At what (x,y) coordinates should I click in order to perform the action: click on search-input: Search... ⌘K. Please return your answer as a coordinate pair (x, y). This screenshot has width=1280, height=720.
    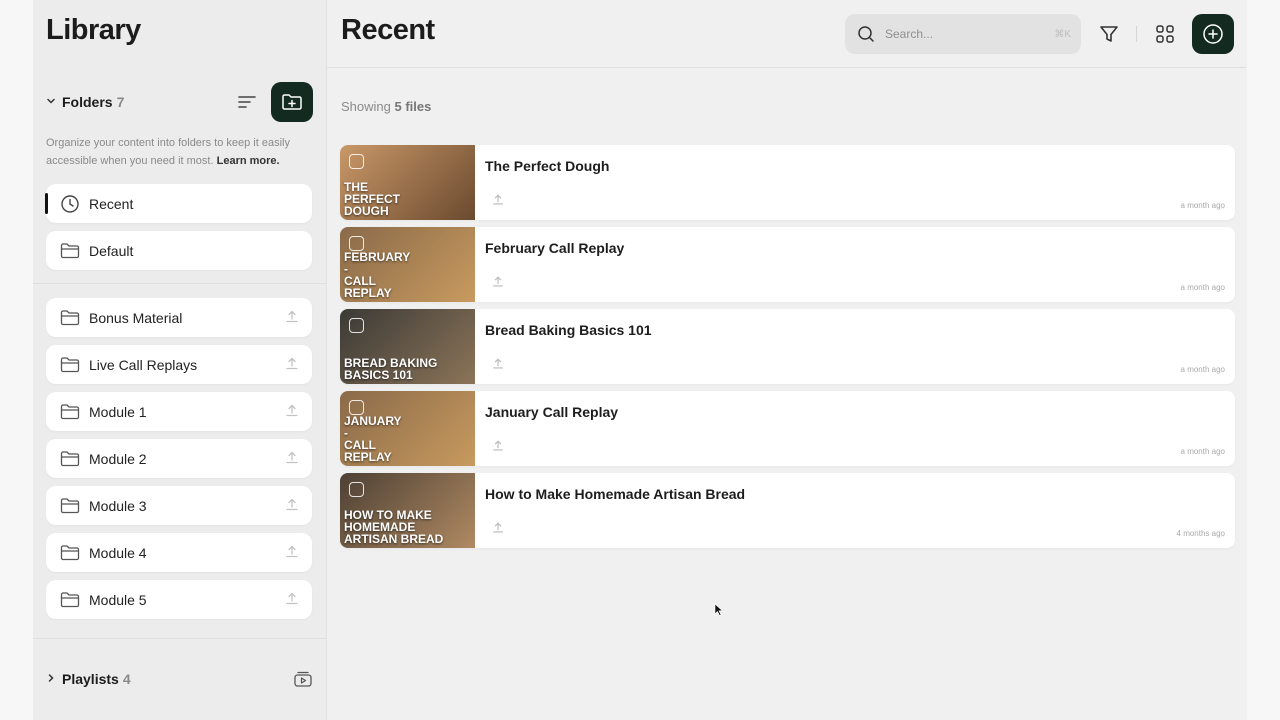
    Looking at the image, I should click on (963, 34).